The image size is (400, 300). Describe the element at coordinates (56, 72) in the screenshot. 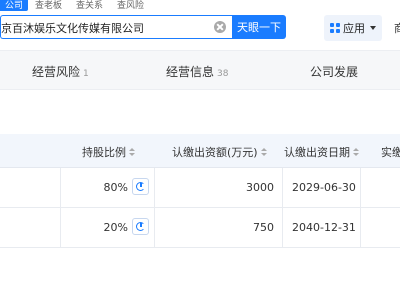

I see `nav-item-label: 经营风险` at that location.